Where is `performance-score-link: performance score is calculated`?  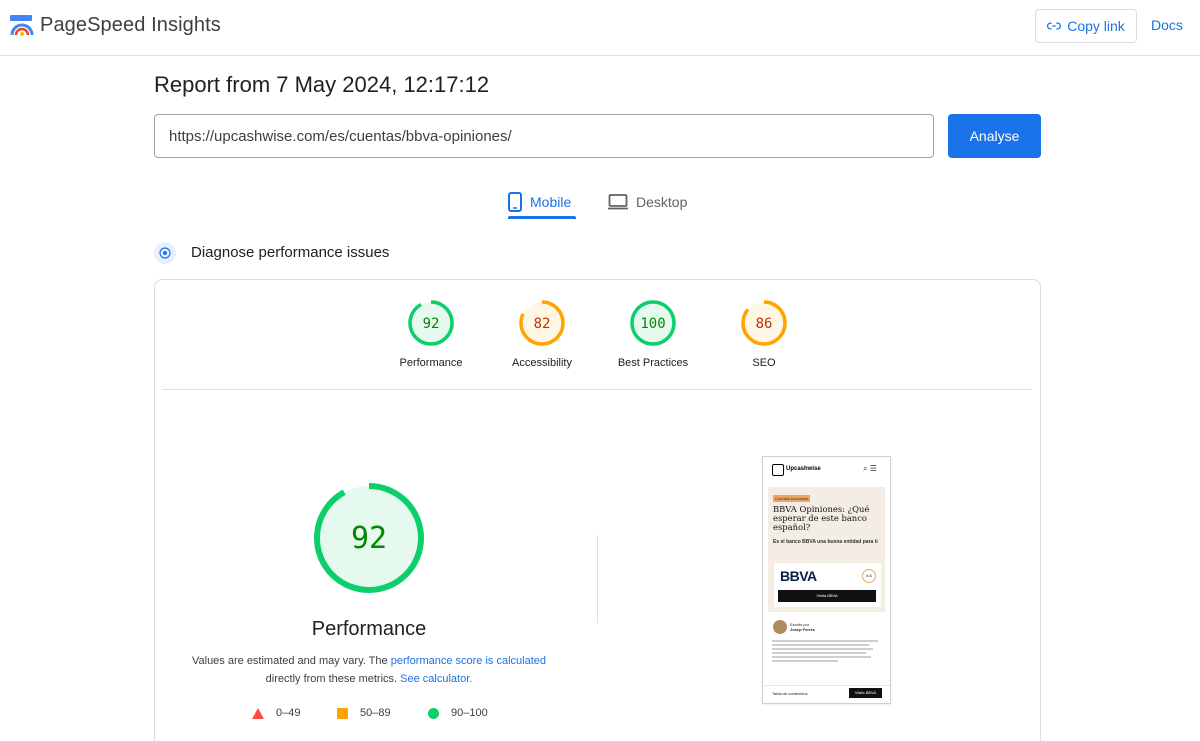
performance-score-link: performance score is calculated is located at coordinates (468, 661).